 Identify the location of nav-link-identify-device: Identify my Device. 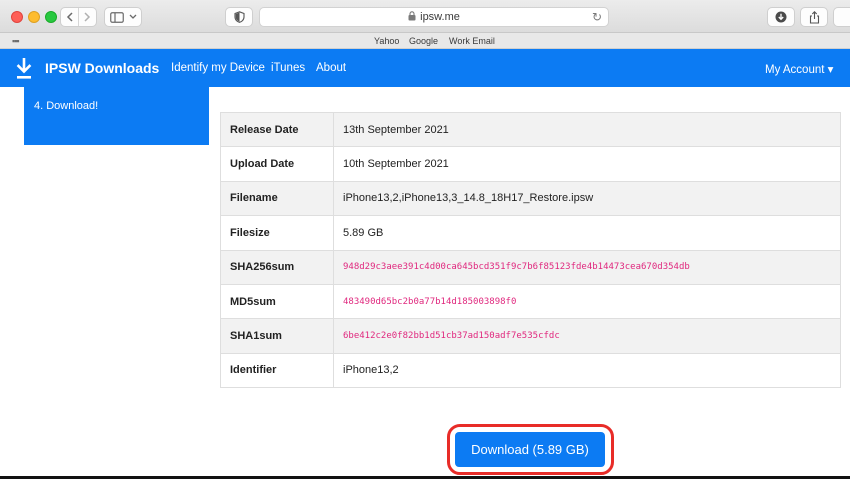
(218, 68).